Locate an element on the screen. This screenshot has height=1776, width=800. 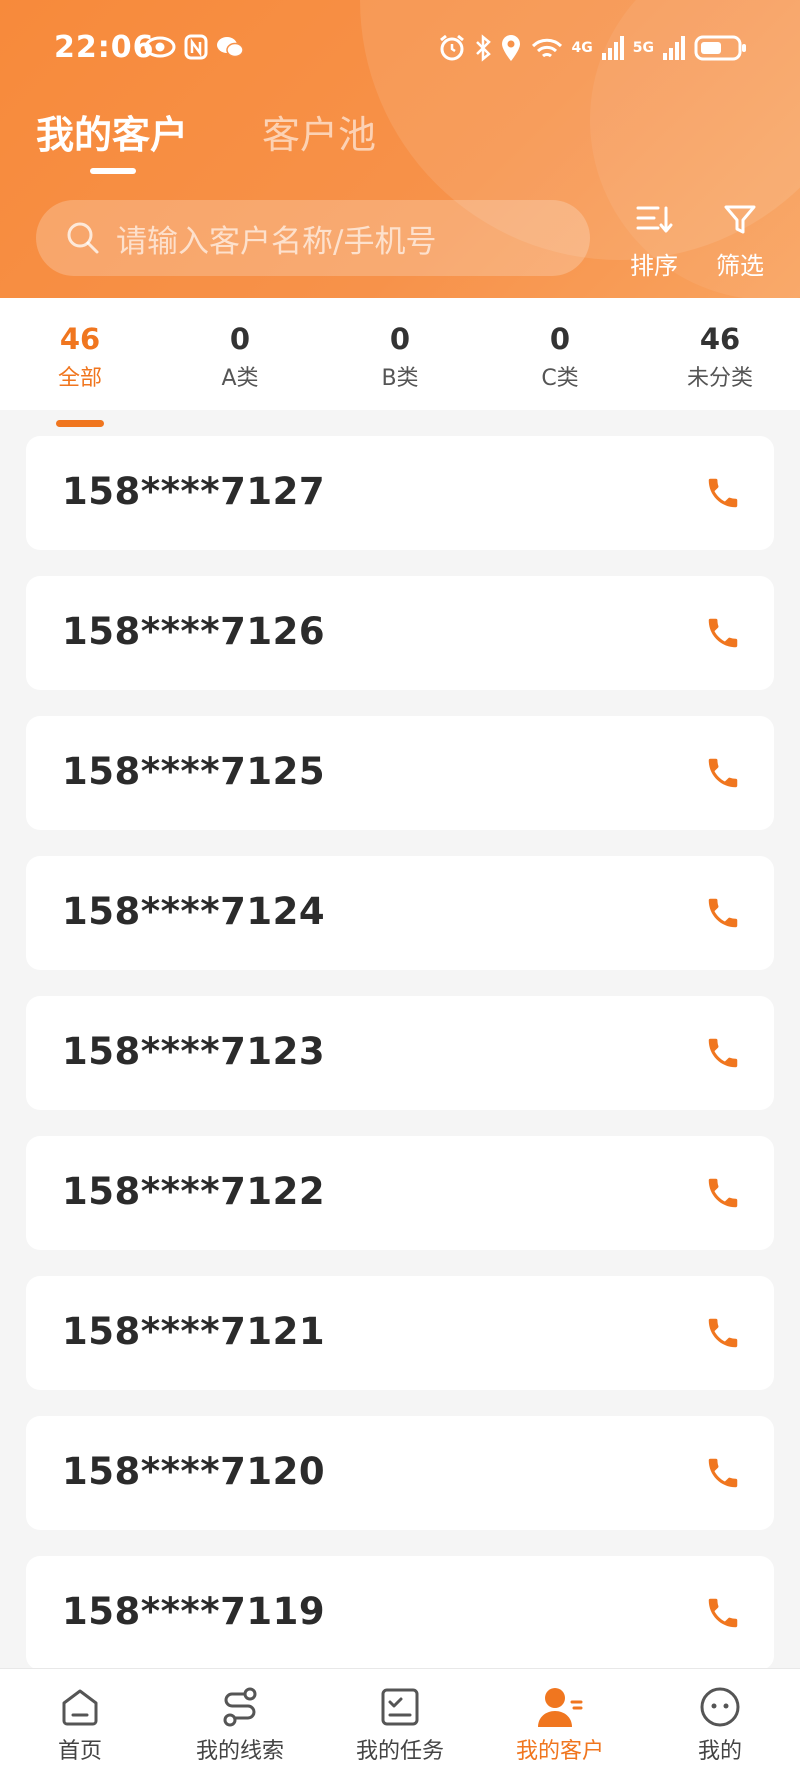
stat-label: C类 is located at coordinates (560, 378).